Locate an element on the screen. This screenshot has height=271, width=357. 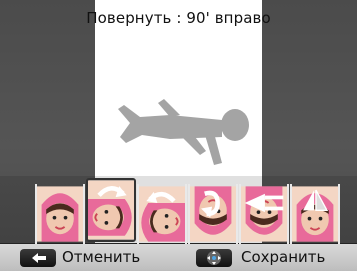
girl-face-flipped-vertical-thumbnail-icon is located at coordinates (264, 214).